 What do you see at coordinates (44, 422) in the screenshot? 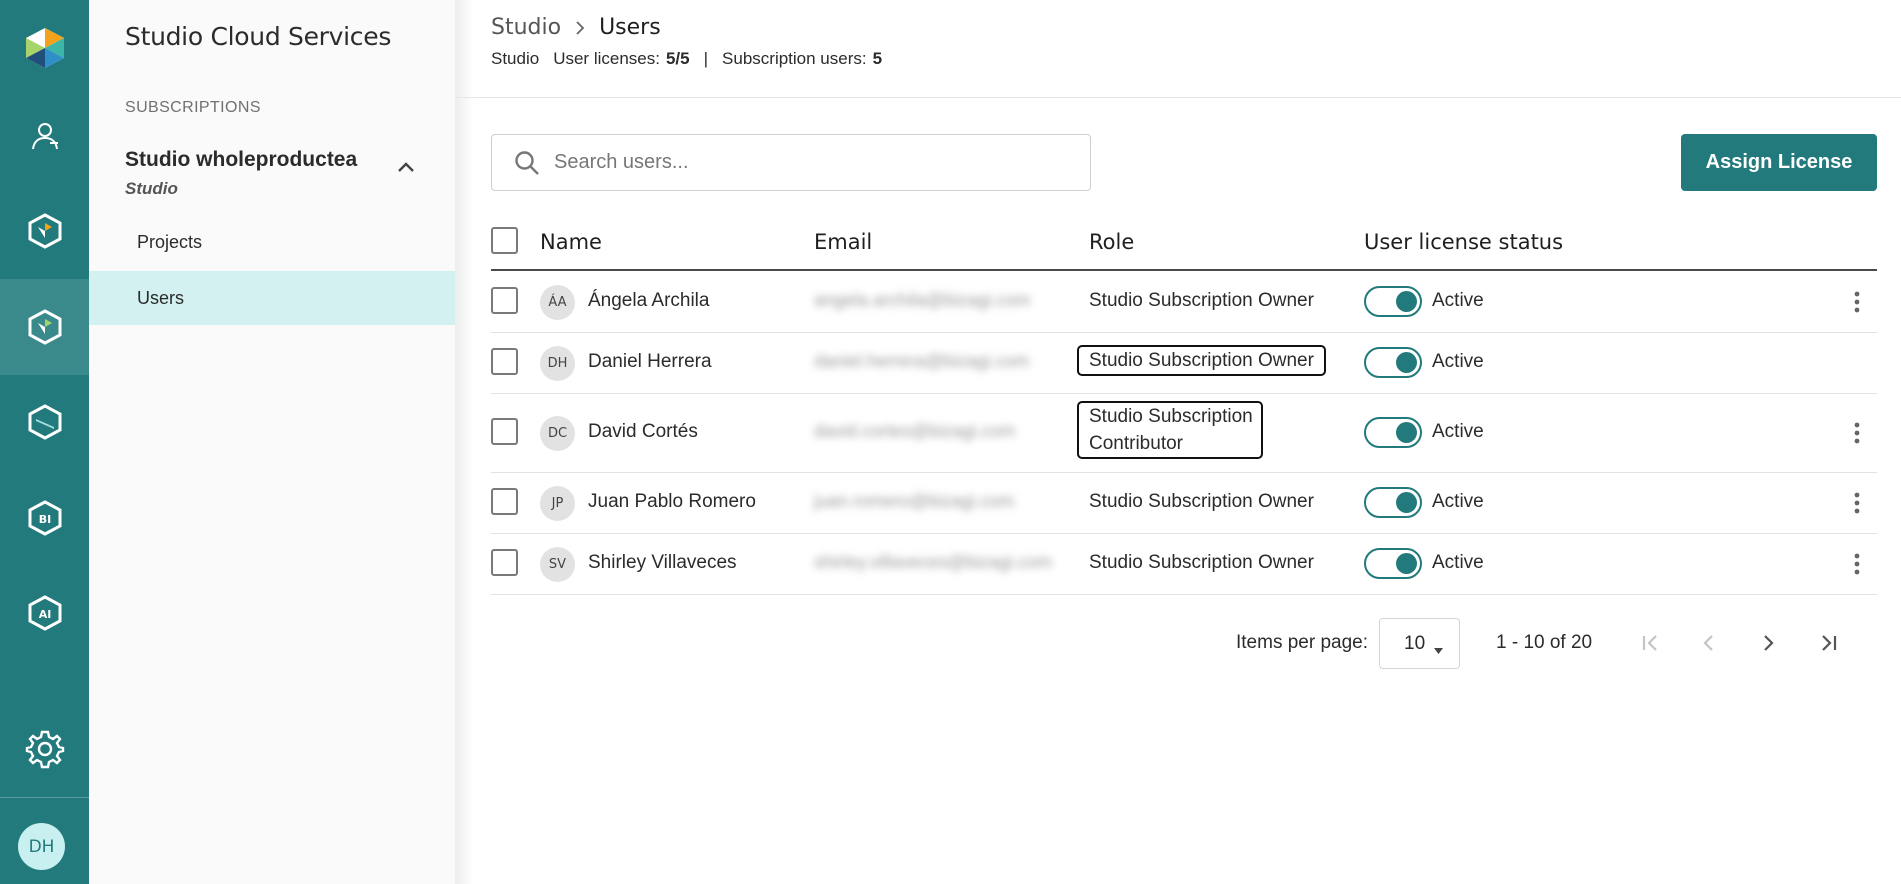
I see `cube-icon` at bounding box center [44, 422].